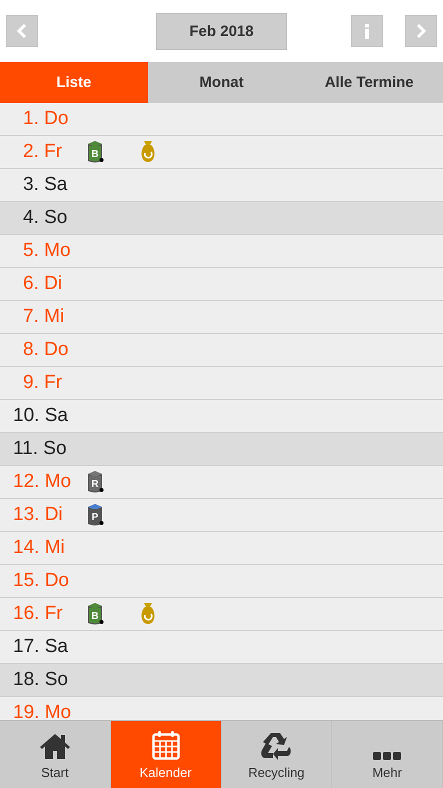 This screenshot has height=788, width=443. What do you see at coordinates (37, 515) in the screenshot?
I see `day-label: 13. Di` at bounding box center [37, 515].